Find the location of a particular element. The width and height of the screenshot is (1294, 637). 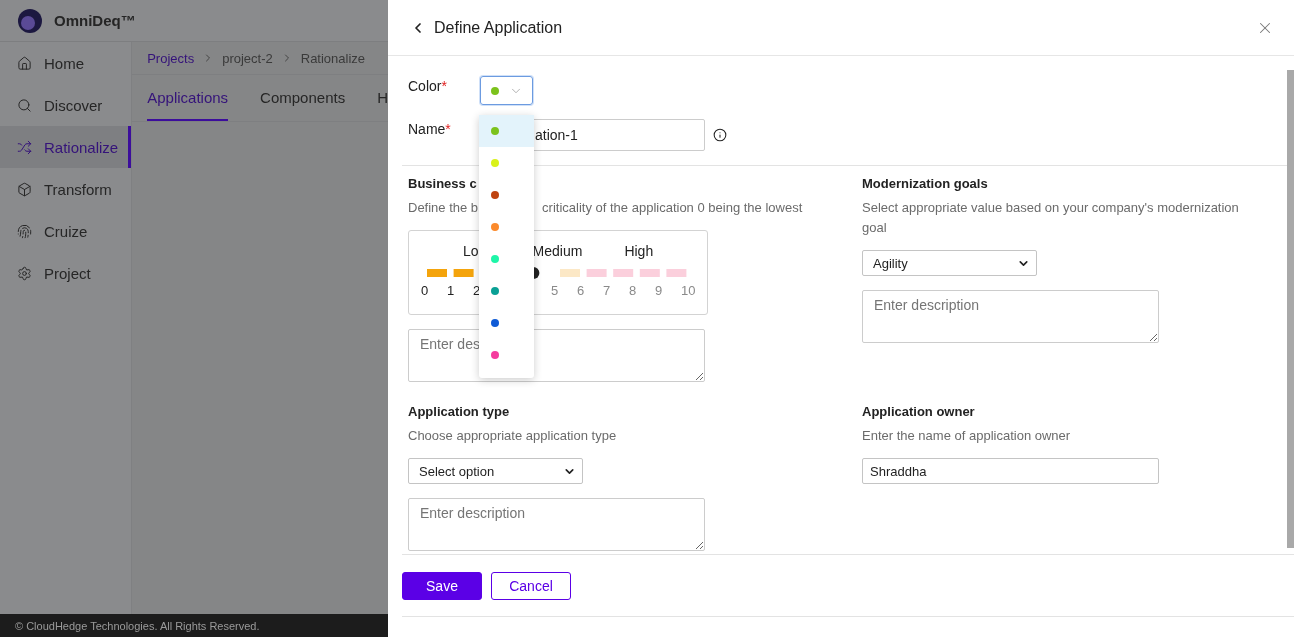

goals-select: Agility is located at coordinates (949, 263).